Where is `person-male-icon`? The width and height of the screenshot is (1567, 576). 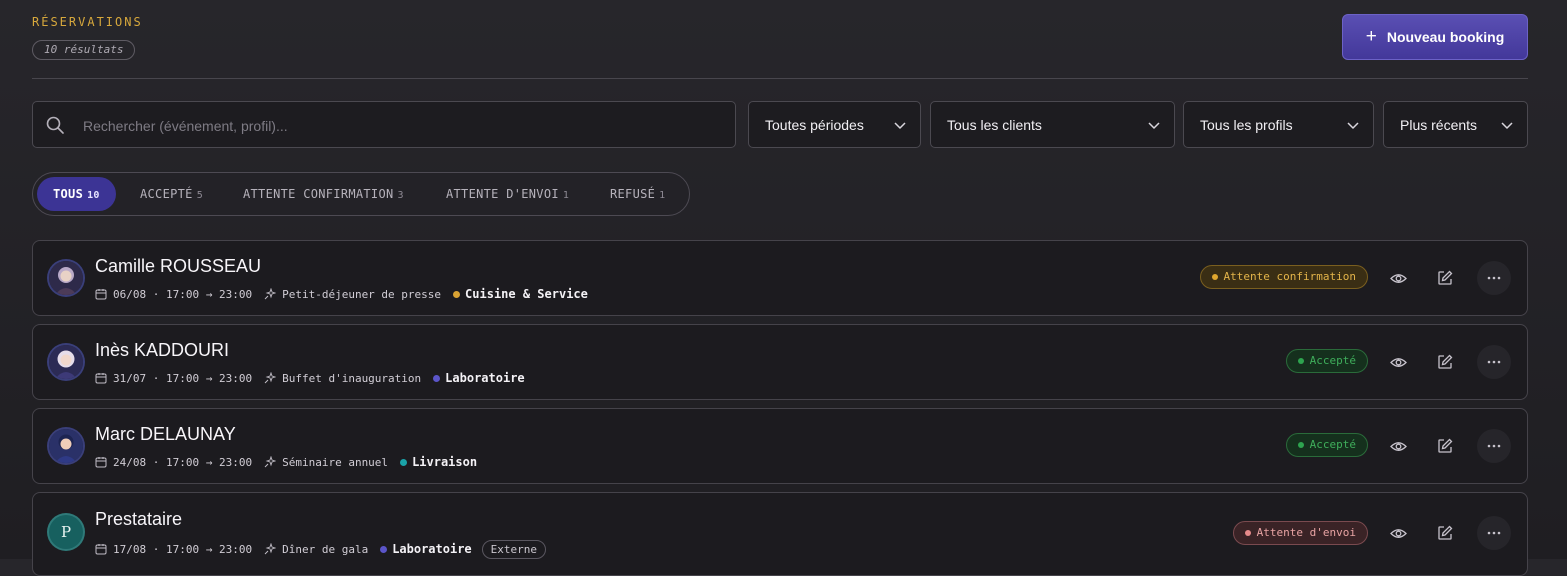 person-male-icon is located at coordinates (66, 446).